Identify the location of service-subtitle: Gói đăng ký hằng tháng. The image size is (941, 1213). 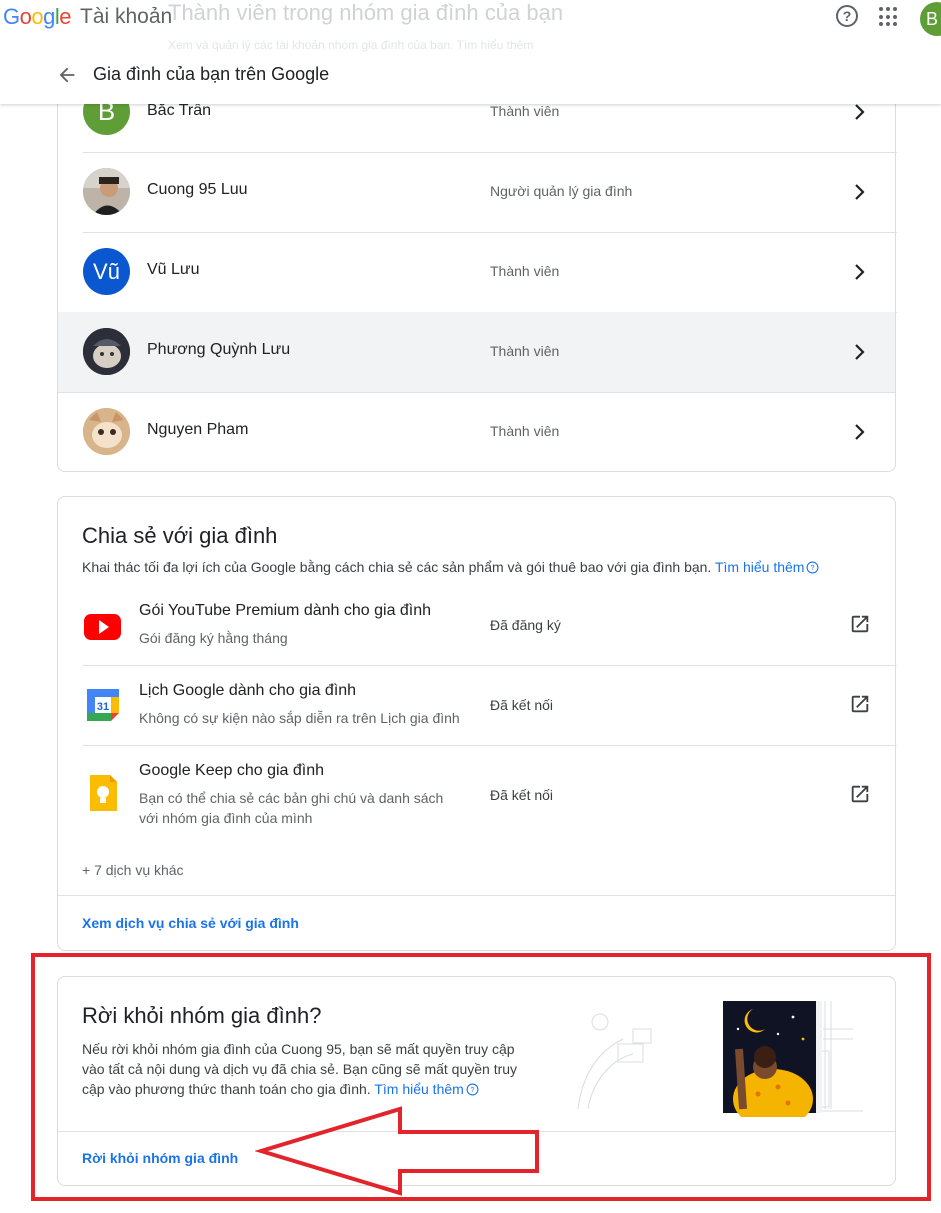
(213, 638).